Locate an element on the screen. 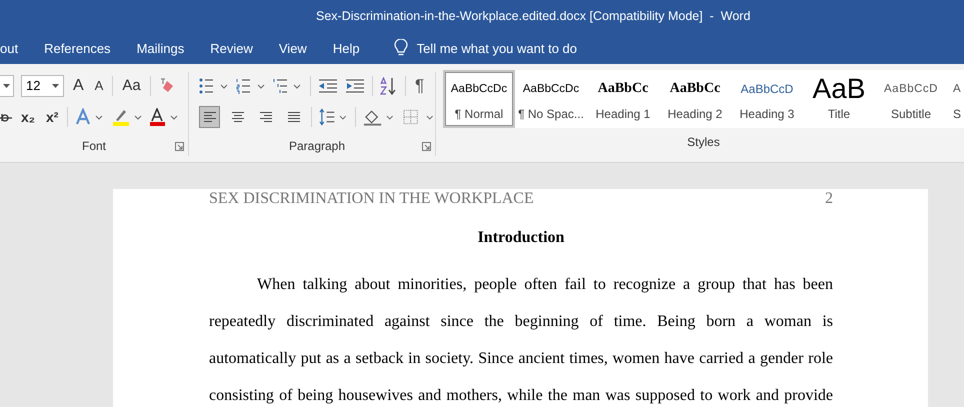 The width and height of the screenshot is (964, 407). highlighter-icon is located at coordinates (127, 117).